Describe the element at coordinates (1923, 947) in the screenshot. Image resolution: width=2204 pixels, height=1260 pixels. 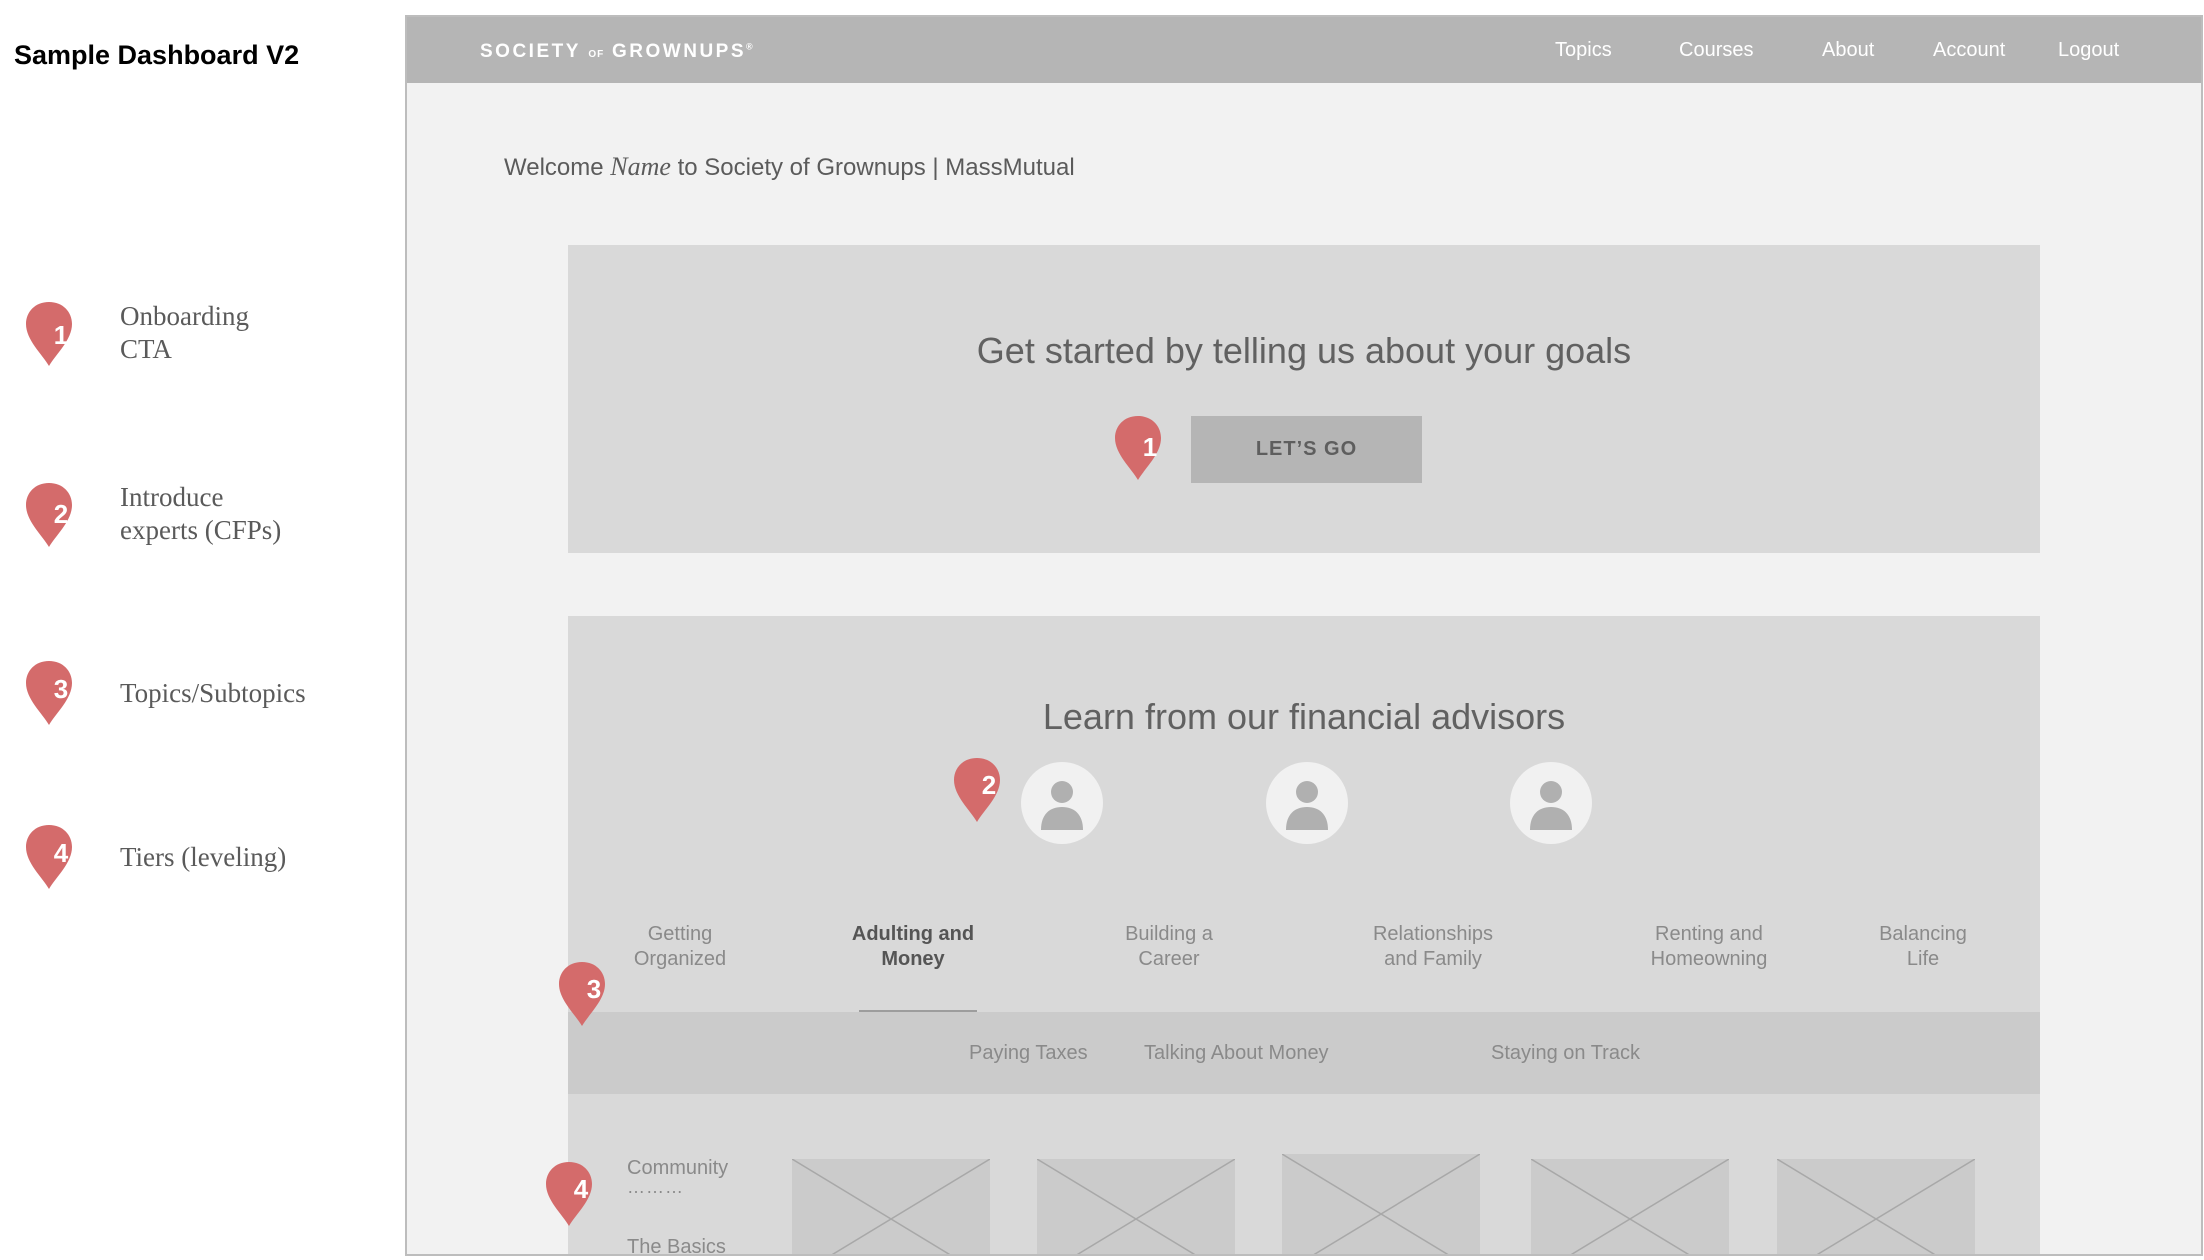
I see `topic-tab-balancing-life: Balancing Life` at that location.